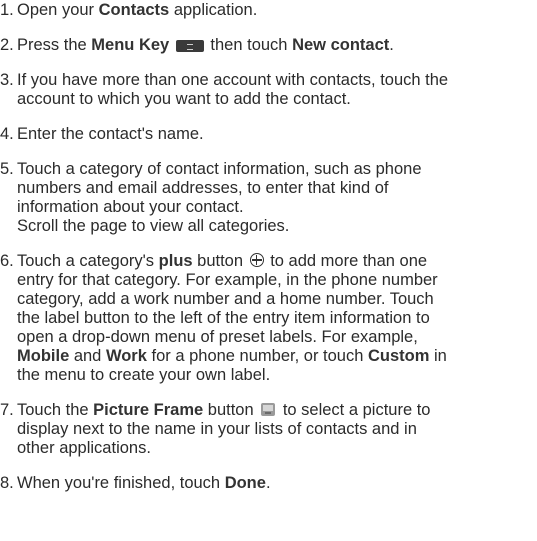 This screenshot has height=541, width=537. Describe the element at coordinates (110, 134) in the screenshot. I see `text-run: Enter the contact's name.` at that location.